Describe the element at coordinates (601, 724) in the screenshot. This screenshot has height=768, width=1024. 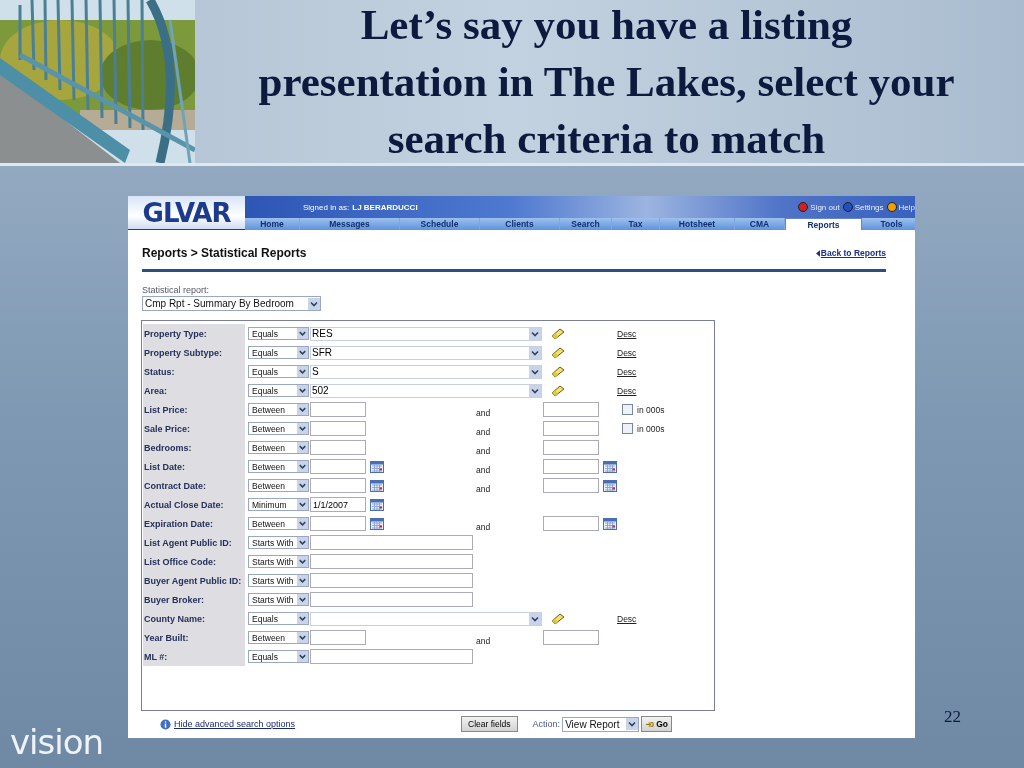
I see `action-dropdown: View Report` at that location.